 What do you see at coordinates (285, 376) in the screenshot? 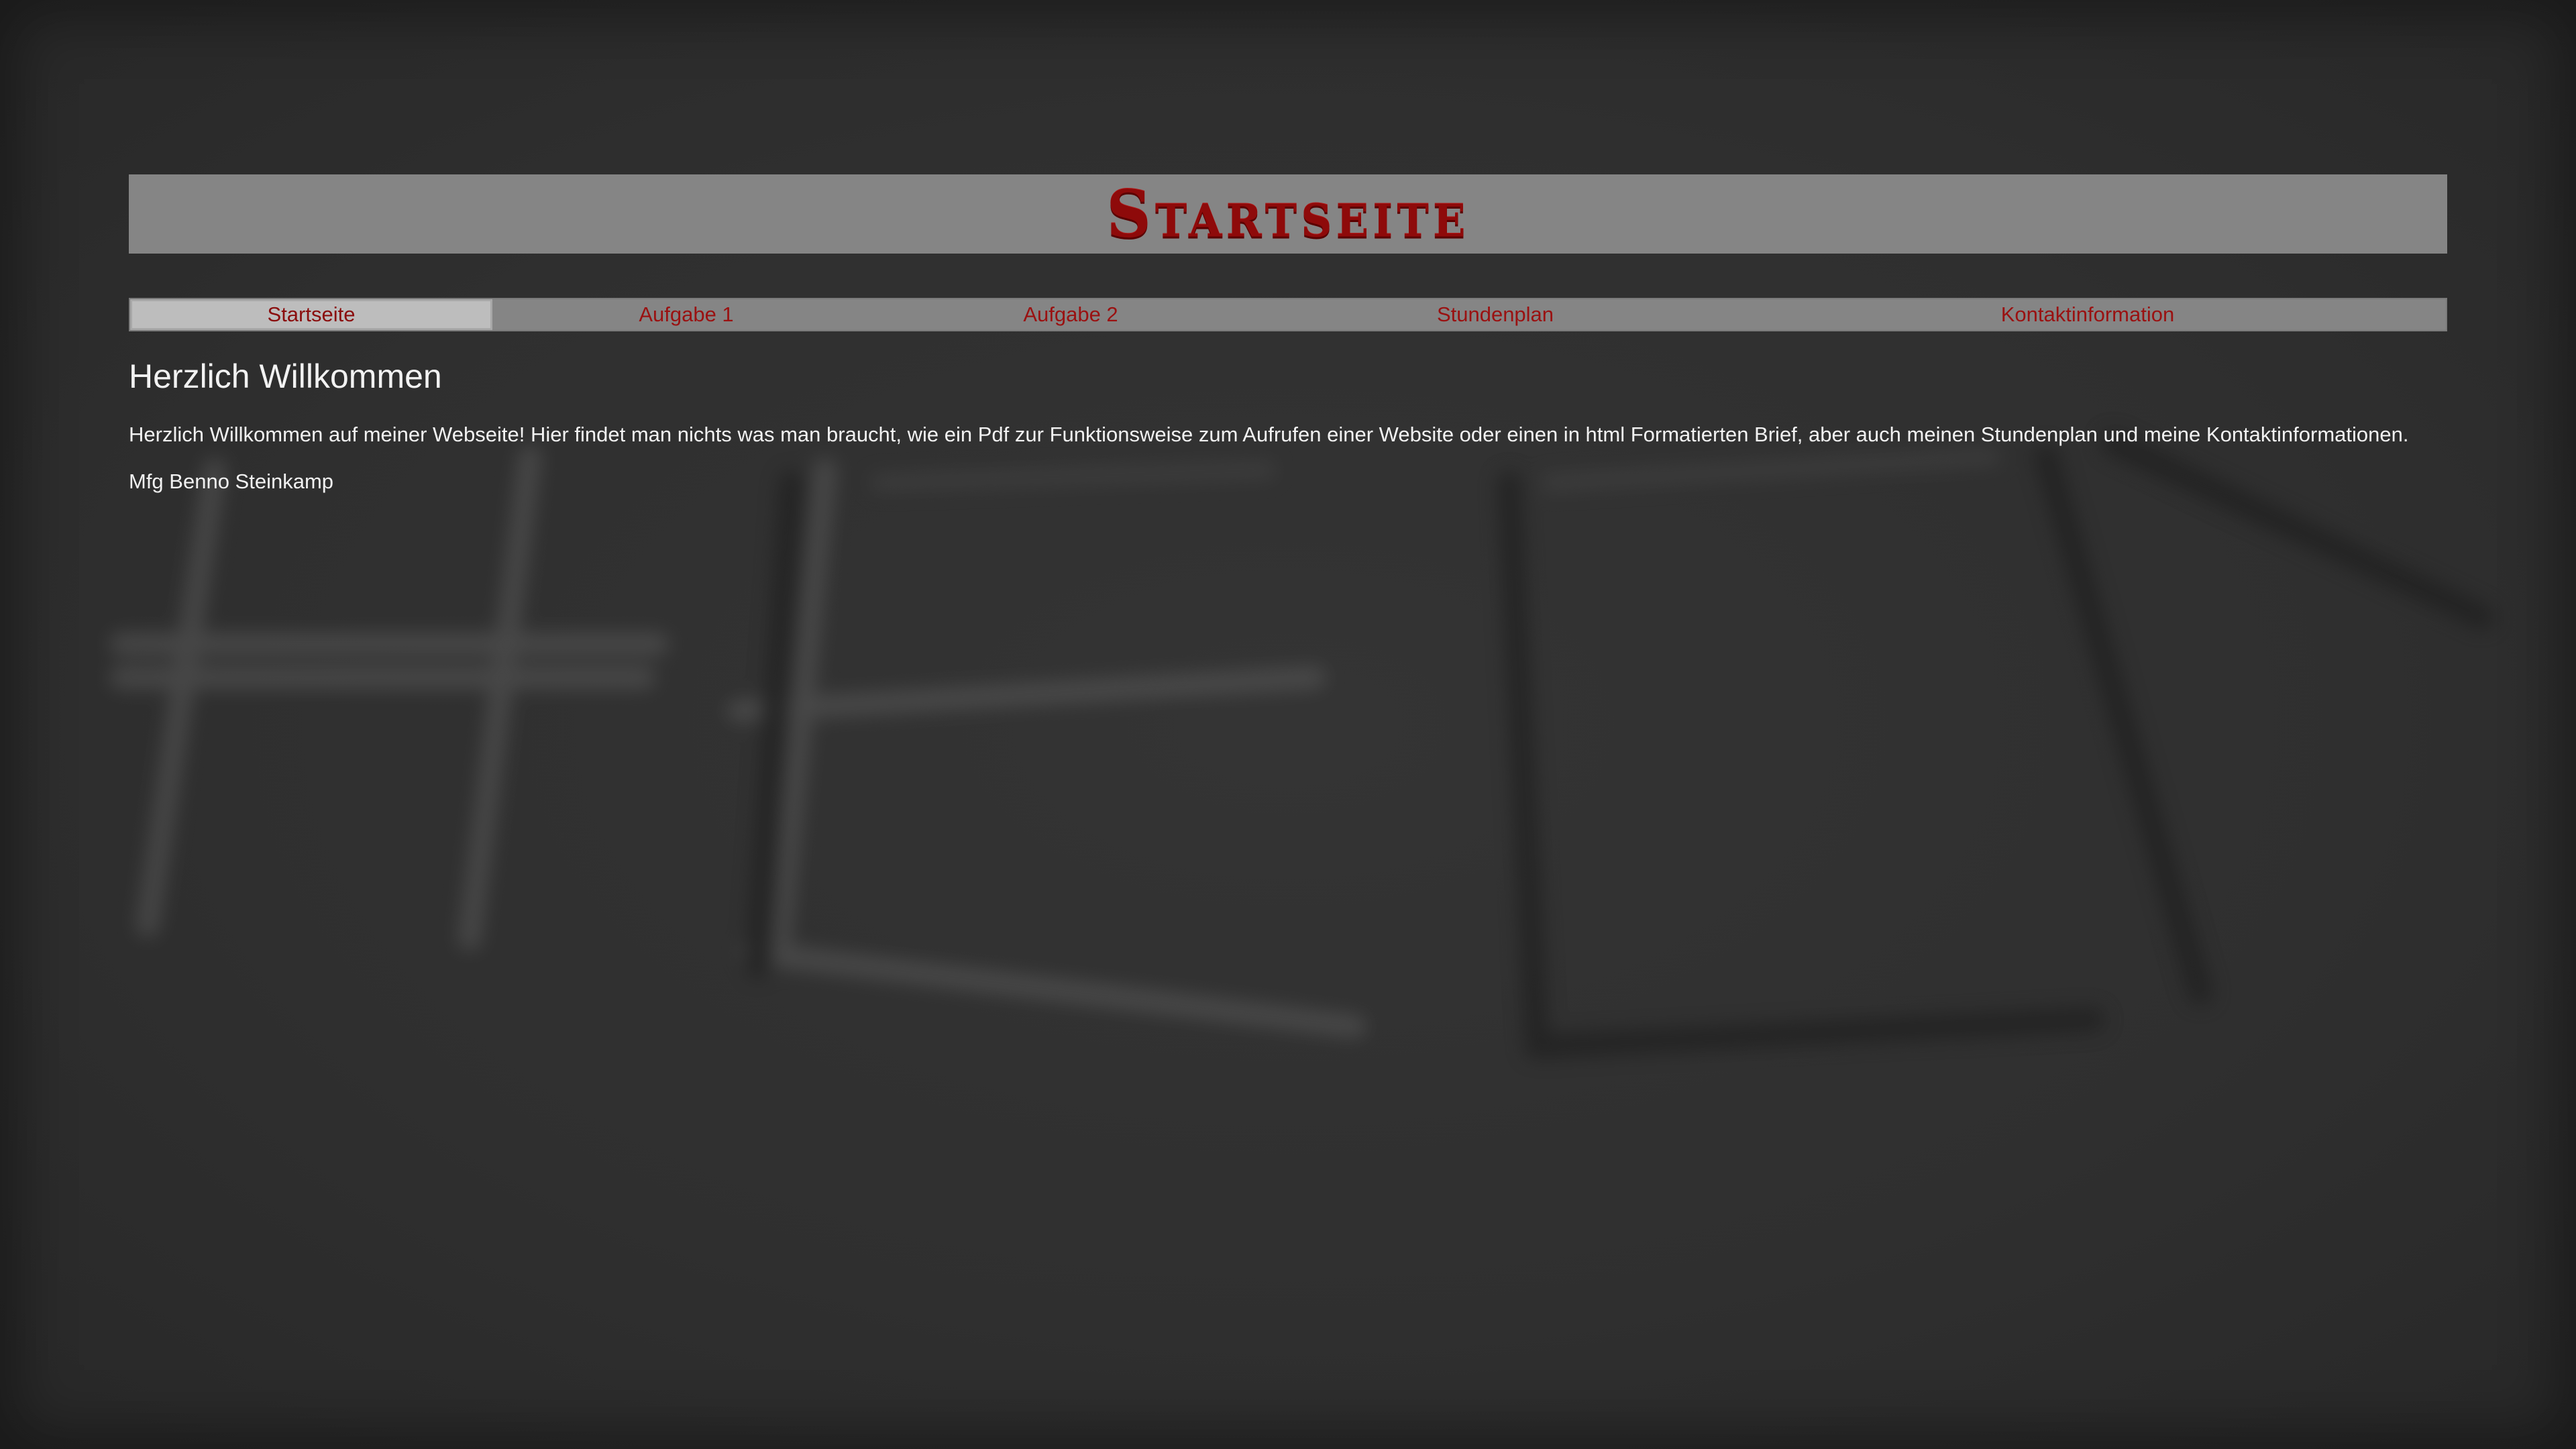
I see `page-heading: Herzlich Willkommen` at bounding box center [285, 376].